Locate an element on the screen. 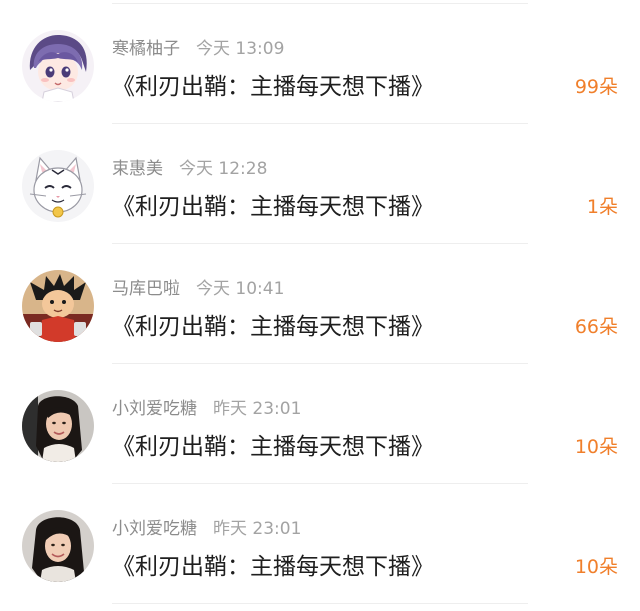 Image resolution: width=640 pixels, height=611 pixels. item-meta: 马库巴啦 今天 10:41 is located at coordinates (198, 289).